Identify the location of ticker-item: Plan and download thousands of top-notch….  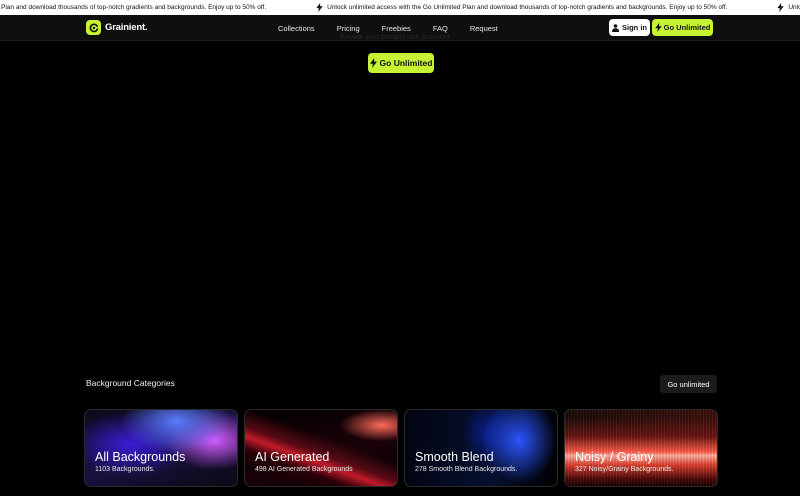
(133, 7).